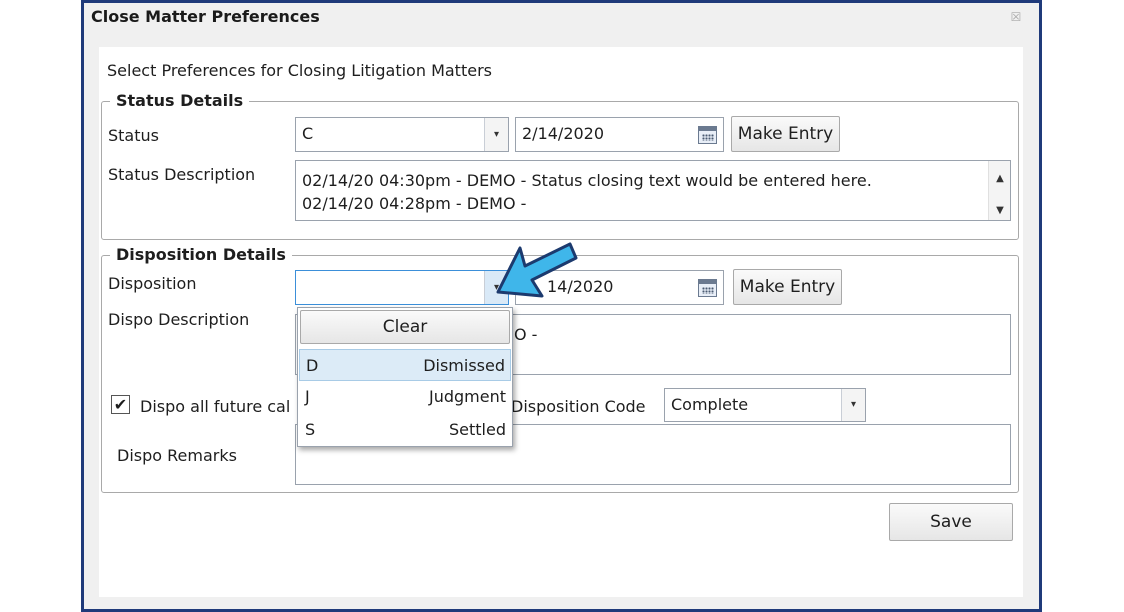 This screenshot has width=1124, height=612. Describe the element at coordinates (402, 134) in the screenshot. I see `status-combo: C ▾` at that location.